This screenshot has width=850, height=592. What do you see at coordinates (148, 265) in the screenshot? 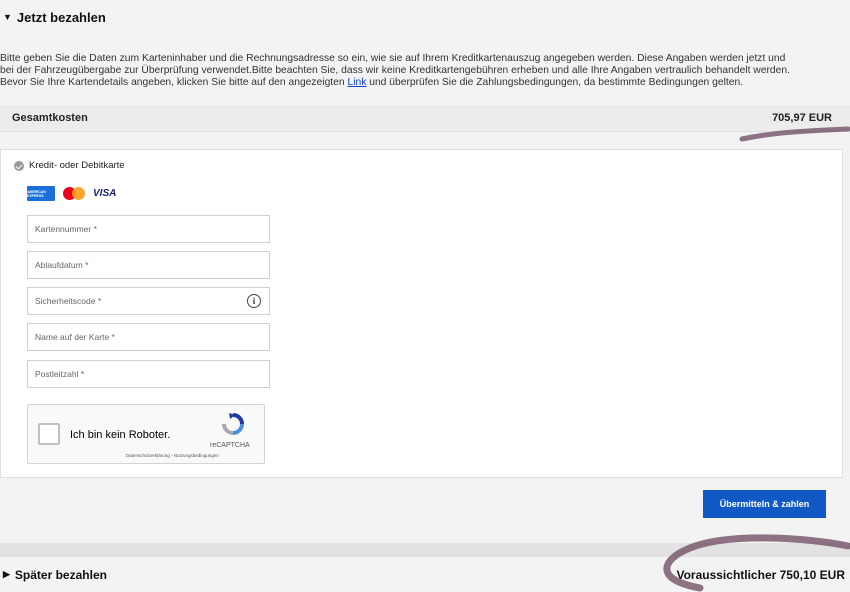
I see `expiry-field: Ablaufdatum *` at bounding box center [148, 265].